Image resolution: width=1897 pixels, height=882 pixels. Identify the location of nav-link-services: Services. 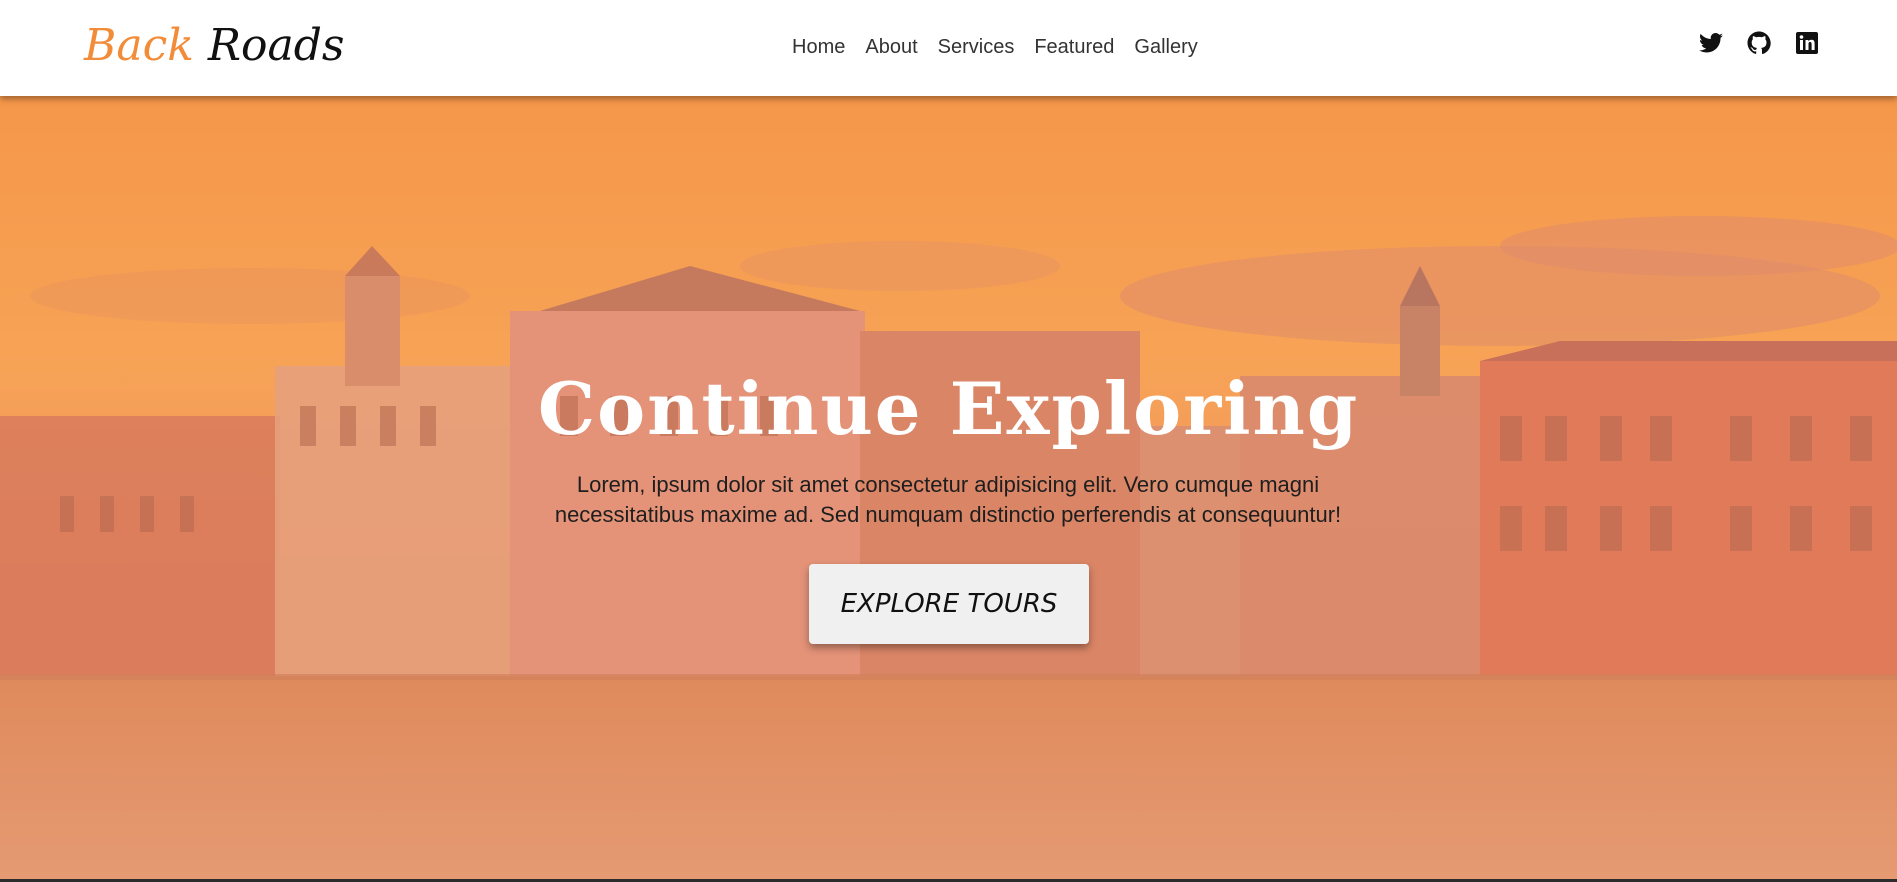
(976, 47).